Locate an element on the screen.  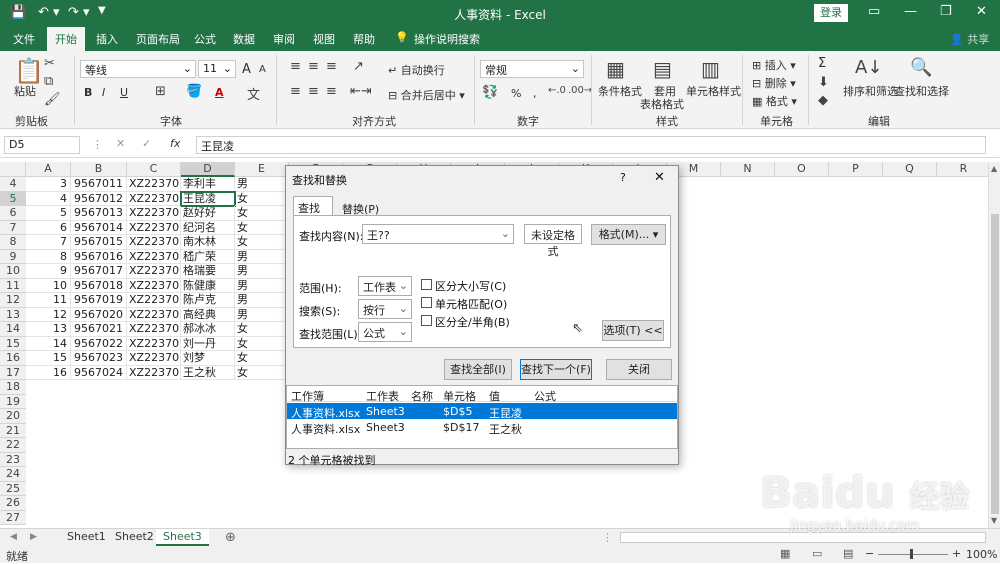
grid-cell: 11 is located at coordinates (48, 300).